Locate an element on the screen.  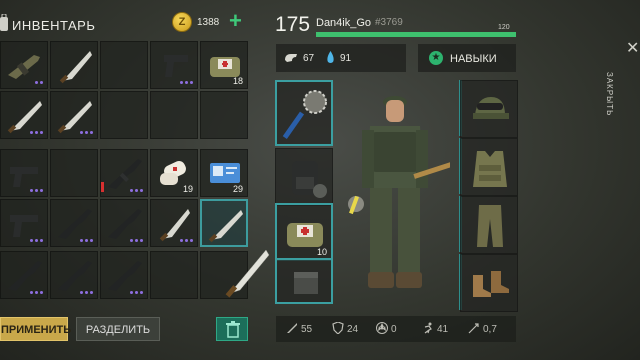
inventory-slot-card: 29 is located at coordinates (224, 173).